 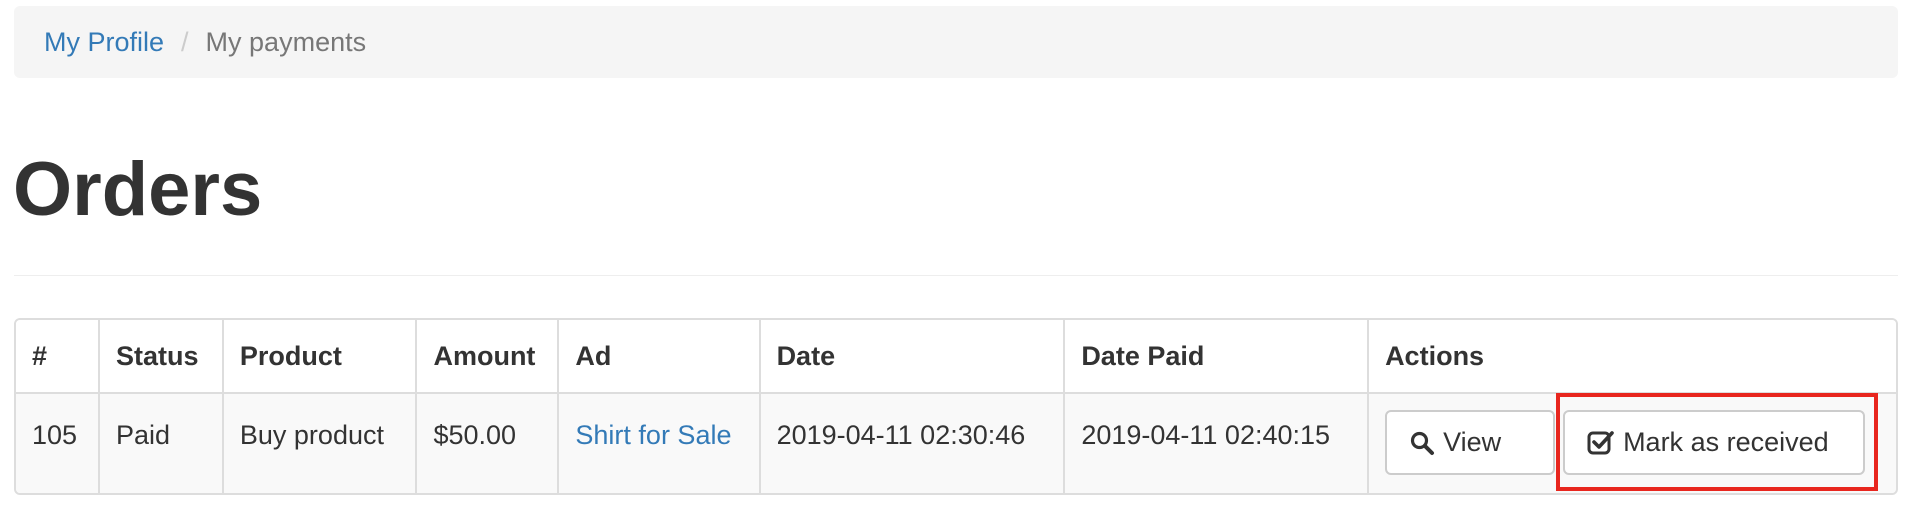 I want to click on view-button-label: View, so click(x=1472, y=442).